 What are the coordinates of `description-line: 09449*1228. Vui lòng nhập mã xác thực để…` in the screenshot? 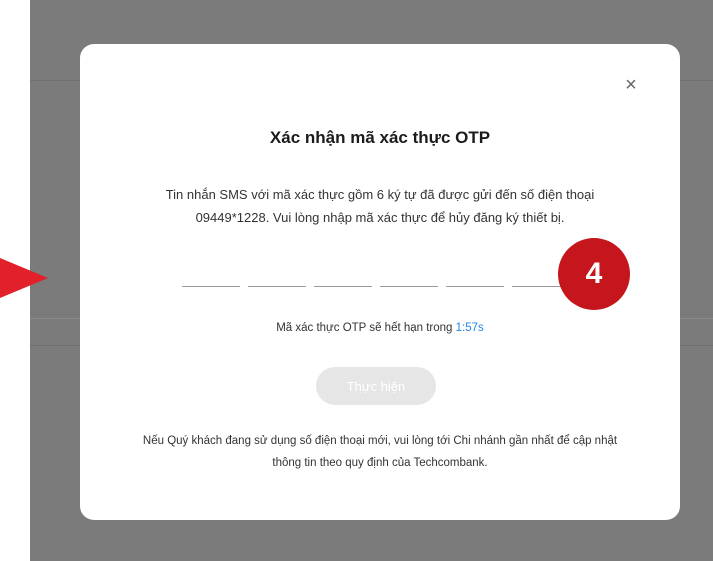 It's located at (380, 217).